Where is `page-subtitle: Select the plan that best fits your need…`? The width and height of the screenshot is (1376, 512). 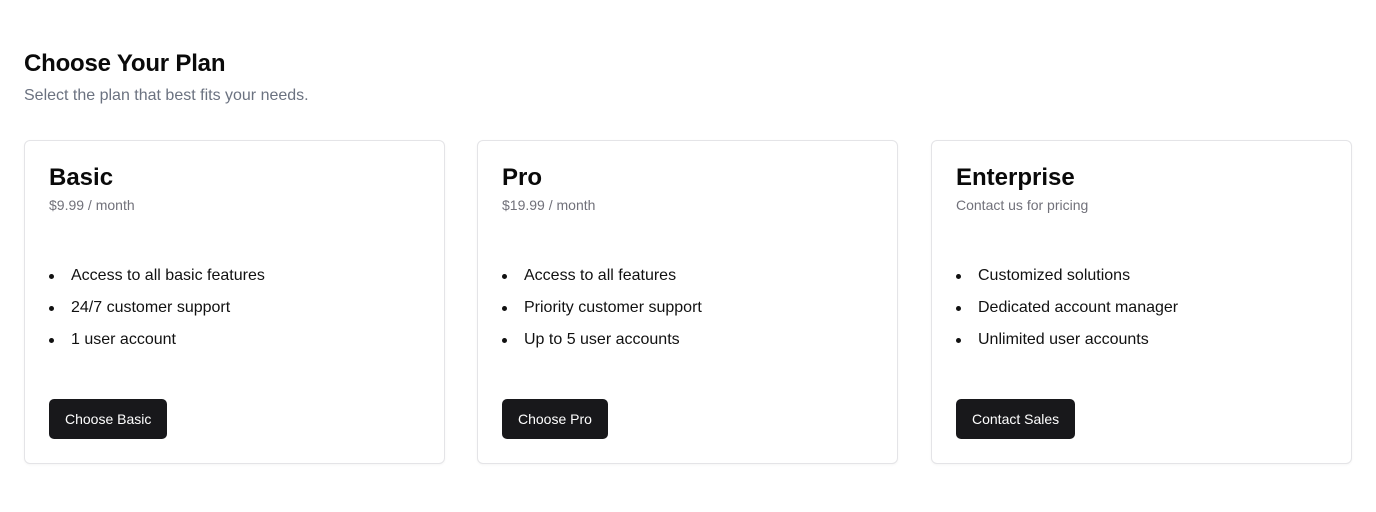 page-subtitle: Select the plan that best fits your need… is located at coordinates (166, 95).